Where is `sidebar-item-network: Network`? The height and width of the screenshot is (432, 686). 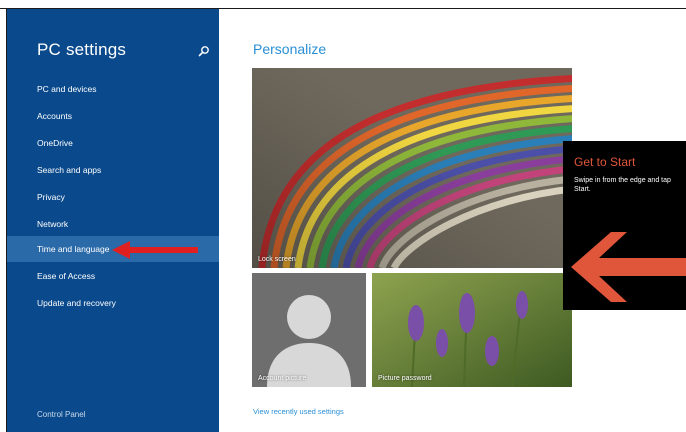 sidebar-item-network: Network is located at coordinates (113, 224).